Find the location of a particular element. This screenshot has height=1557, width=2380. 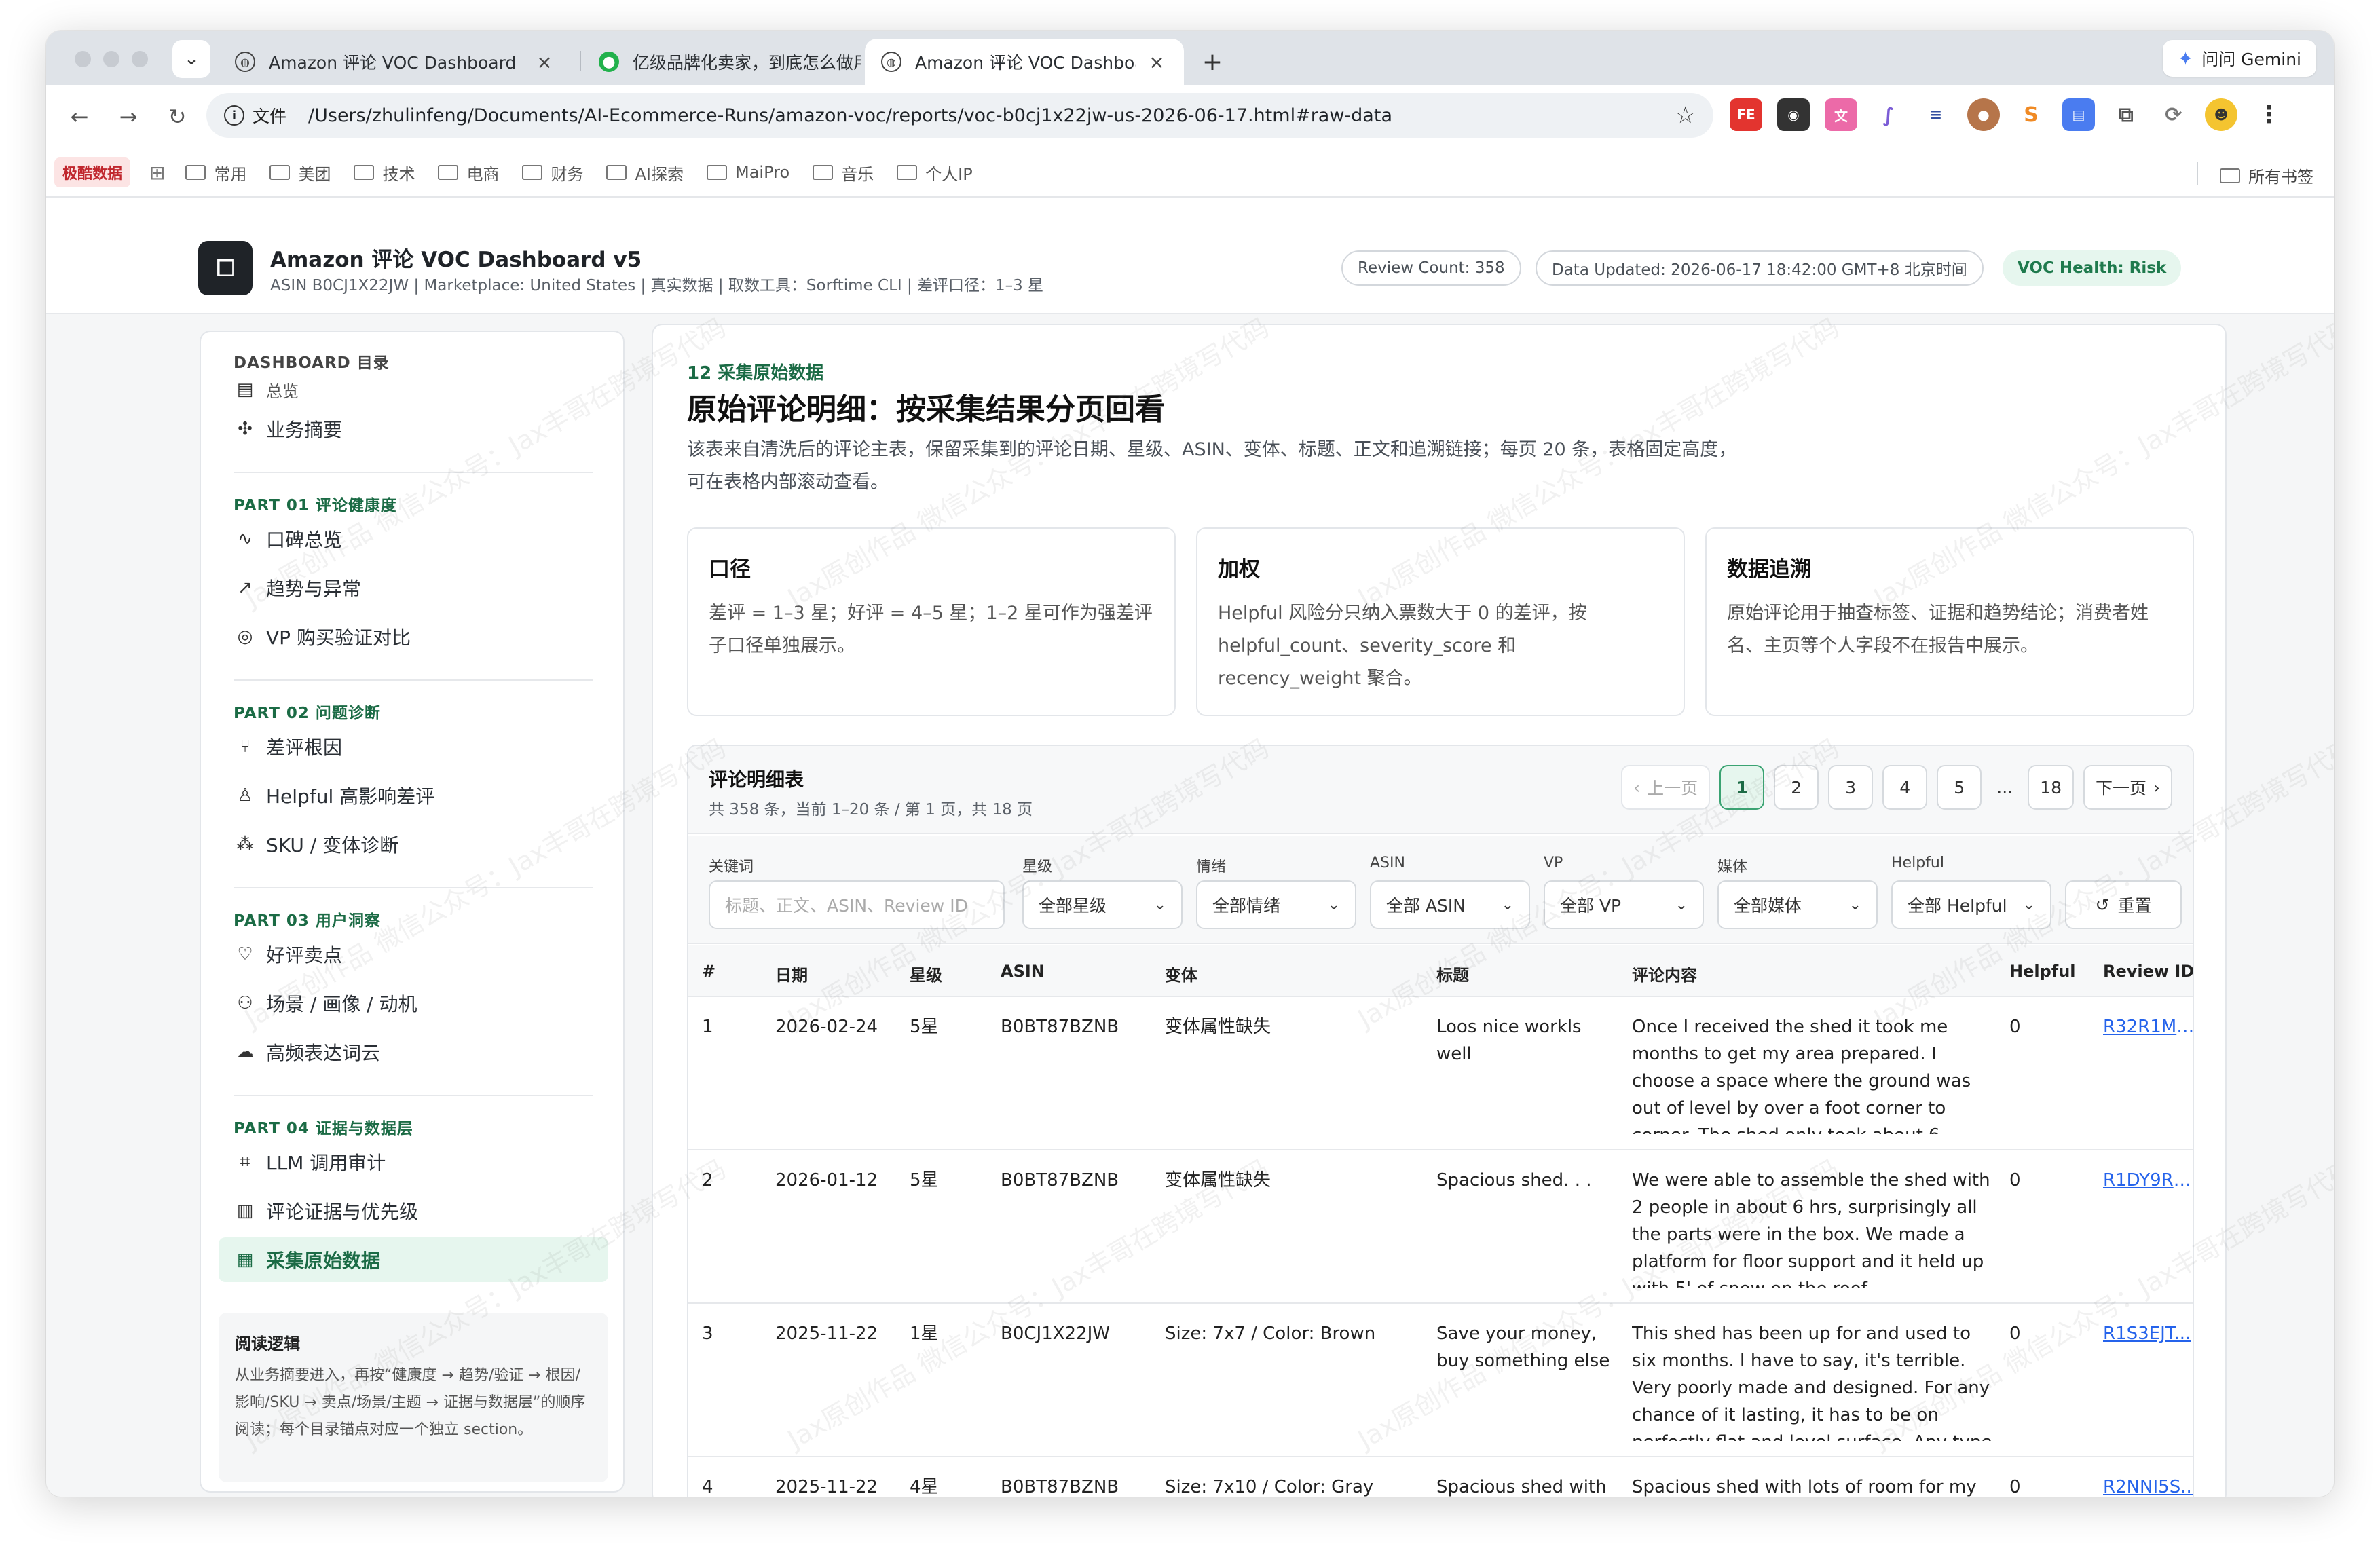

minimize-window-button is located at coordinates (111, 59).